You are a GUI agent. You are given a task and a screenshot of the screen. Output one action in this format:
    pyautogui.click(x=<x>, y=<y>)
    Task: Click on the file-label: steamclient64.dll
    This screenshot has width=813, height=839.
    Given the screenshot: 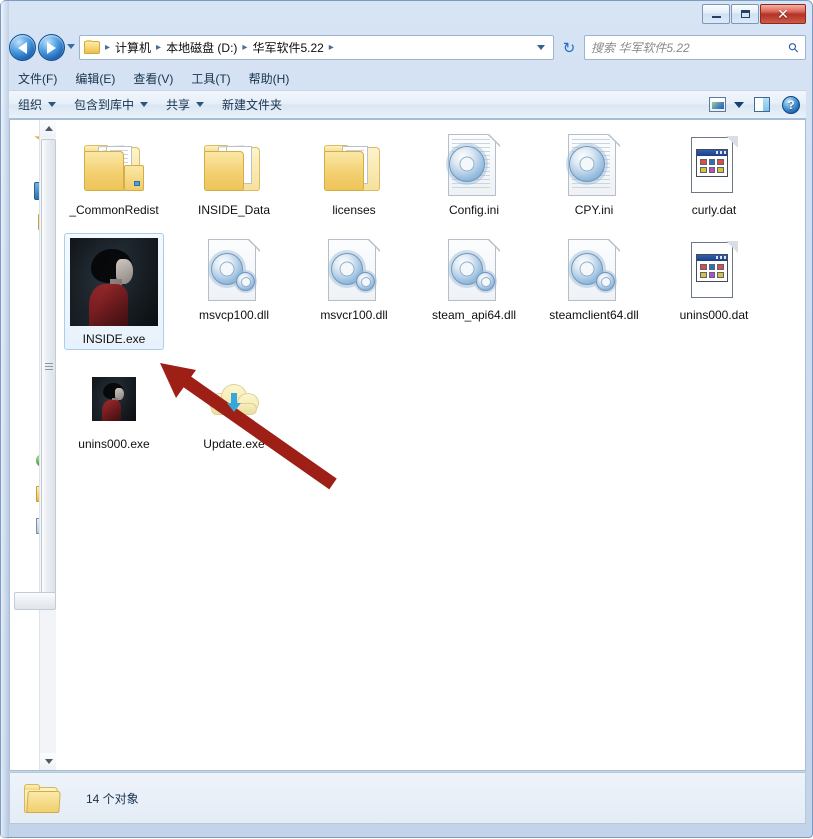 What is the action you would take?
    pyautogui.click(x=594, y=315)
    